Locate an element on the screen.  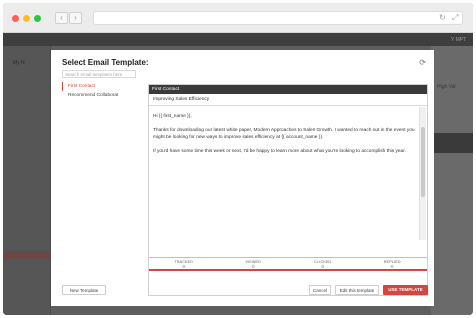
template-stats: TRACKED 0 VIEWED 0 CLICKED 0 REPLIED 0 is located at coordinates (288, 264).